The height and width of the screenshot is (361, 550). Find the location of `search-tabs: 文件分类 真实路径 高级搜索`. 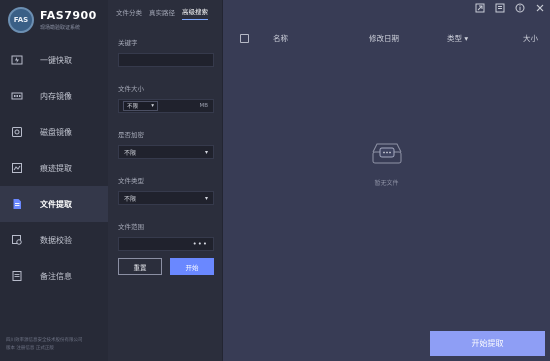

search-tabs: 文件分类 真实路径 高级搜索 is located at coordinates (165, 10).